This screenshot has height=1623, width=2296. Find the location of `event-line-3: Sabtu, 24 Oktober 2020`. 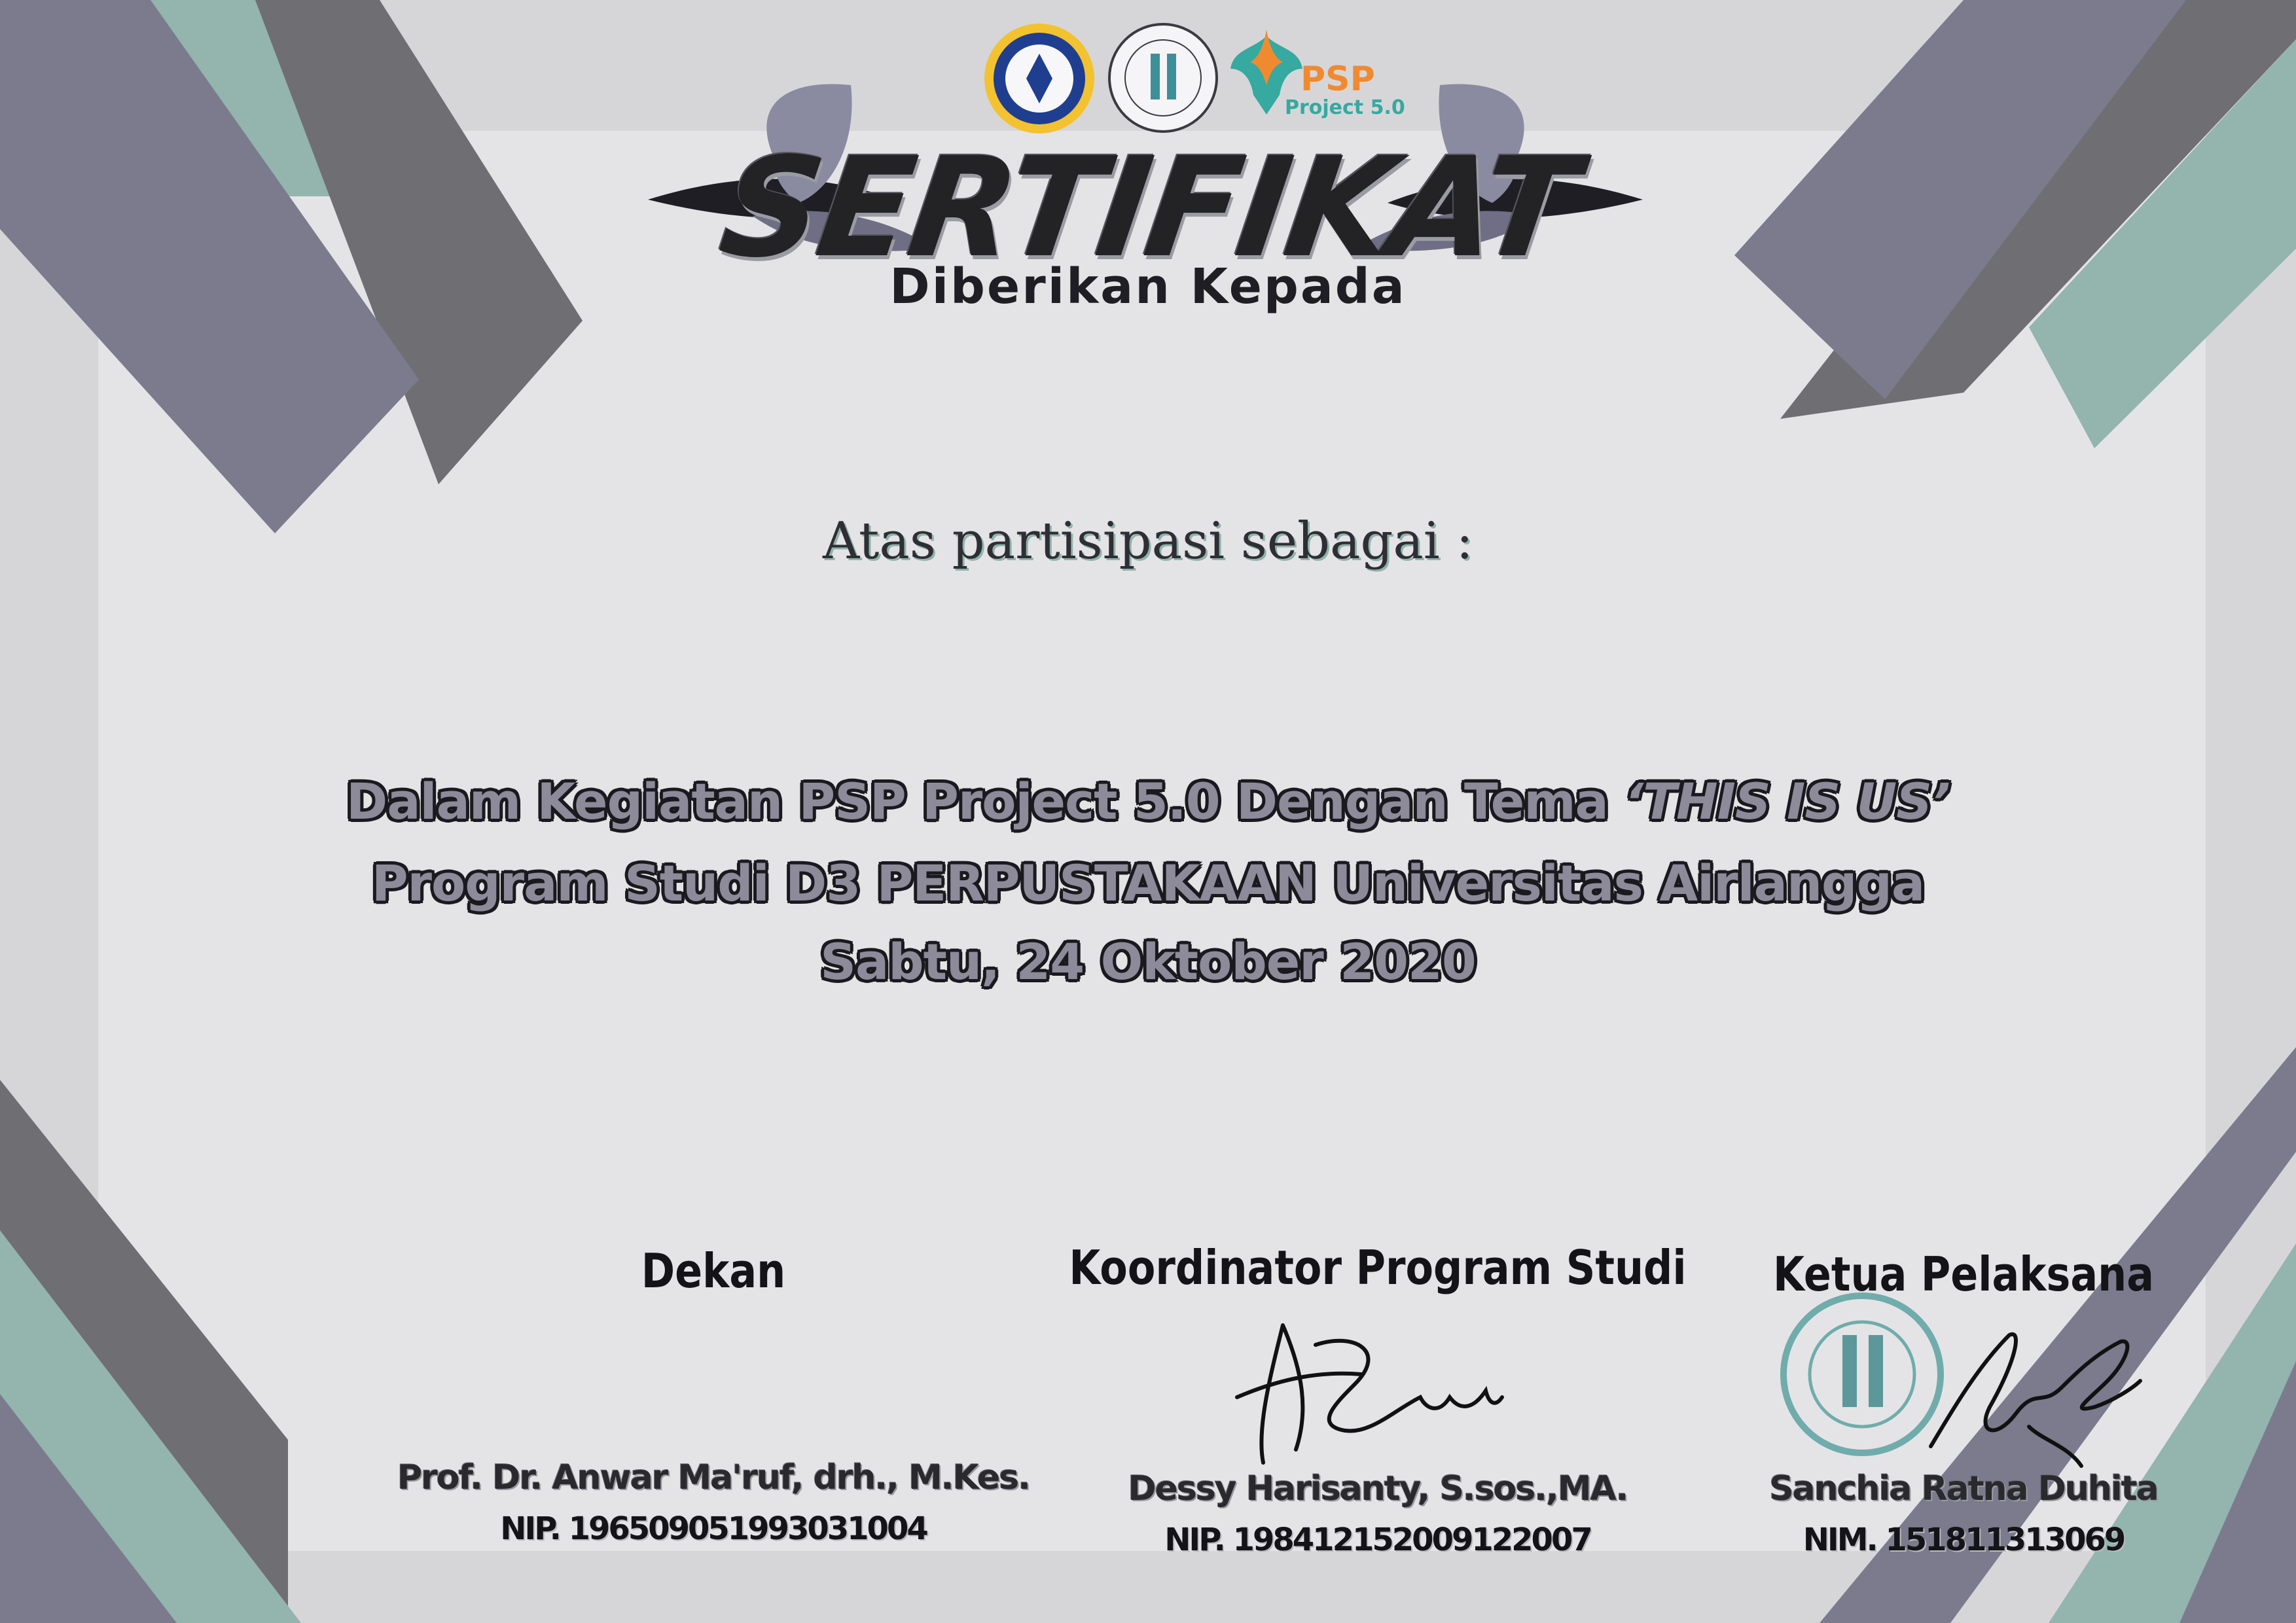

event-line-3: Sabtu, 24 Oktober 2020 is located at coordinates (1148, 962).